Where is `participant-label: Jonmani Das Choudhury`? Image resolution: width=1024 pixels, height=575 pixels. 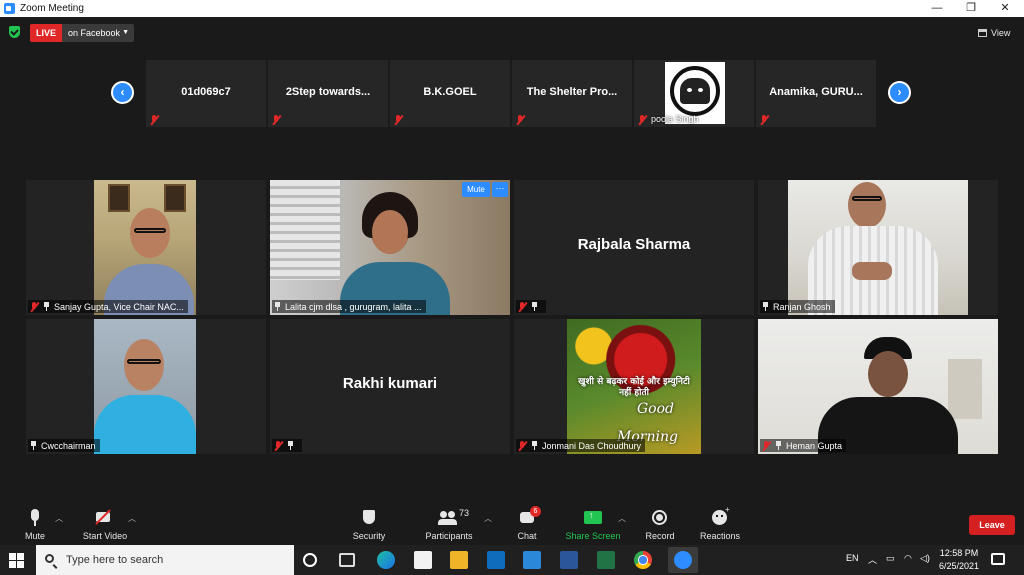 participant-label: Jonmani Das Choudhury is located at coordinates (581, 445).